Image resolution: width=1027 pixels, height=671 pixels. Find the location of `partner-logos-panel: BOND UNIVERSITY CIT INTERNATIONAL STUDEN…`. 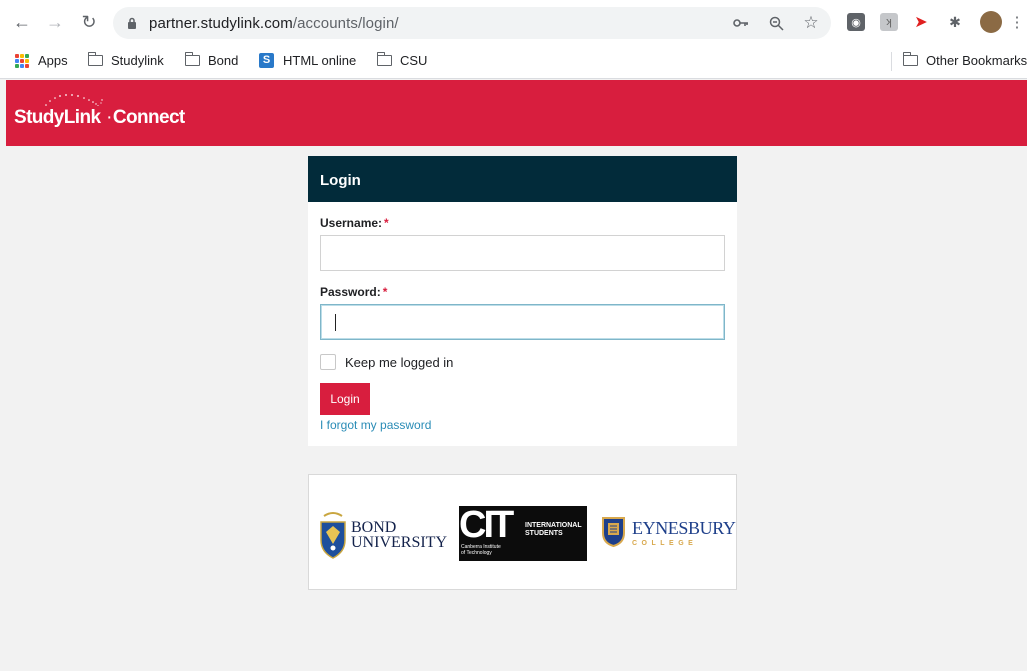

partner-logos-panel: BOND UNIVERSITY CIT INTERNATIONAL STUDEN… is located at coordinates (522, 532).